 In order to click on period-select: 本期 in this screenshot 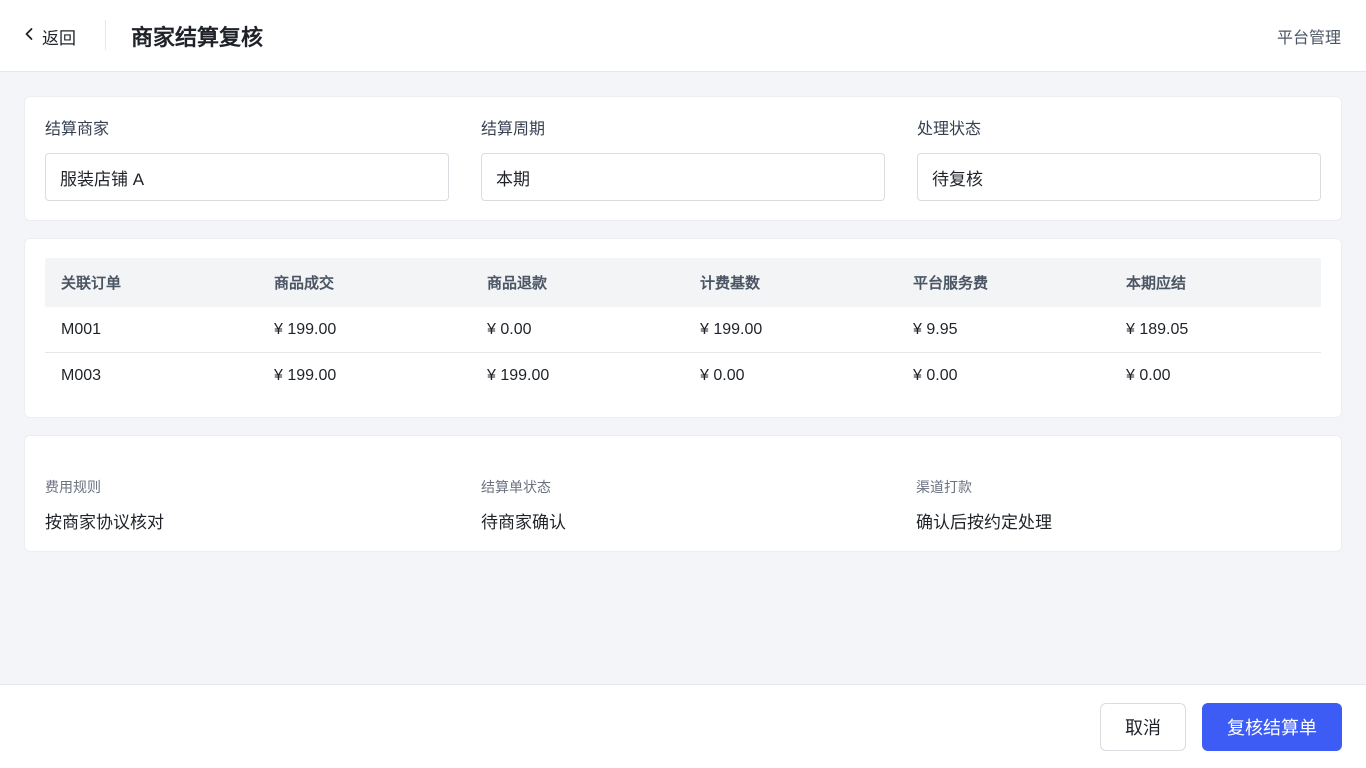, I will do `click(683, 177)`.